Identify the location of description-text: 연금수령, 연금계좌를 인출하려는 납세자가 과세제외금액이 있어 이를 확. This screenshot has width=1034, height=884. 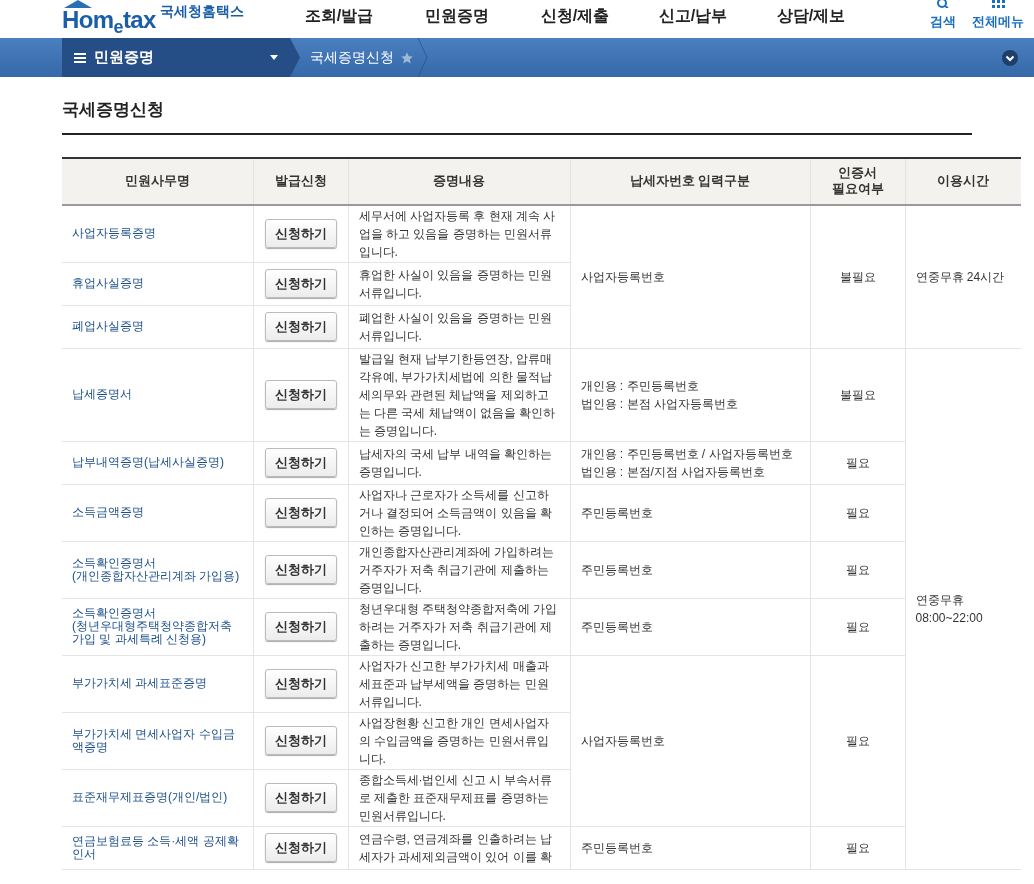
(455, 847).